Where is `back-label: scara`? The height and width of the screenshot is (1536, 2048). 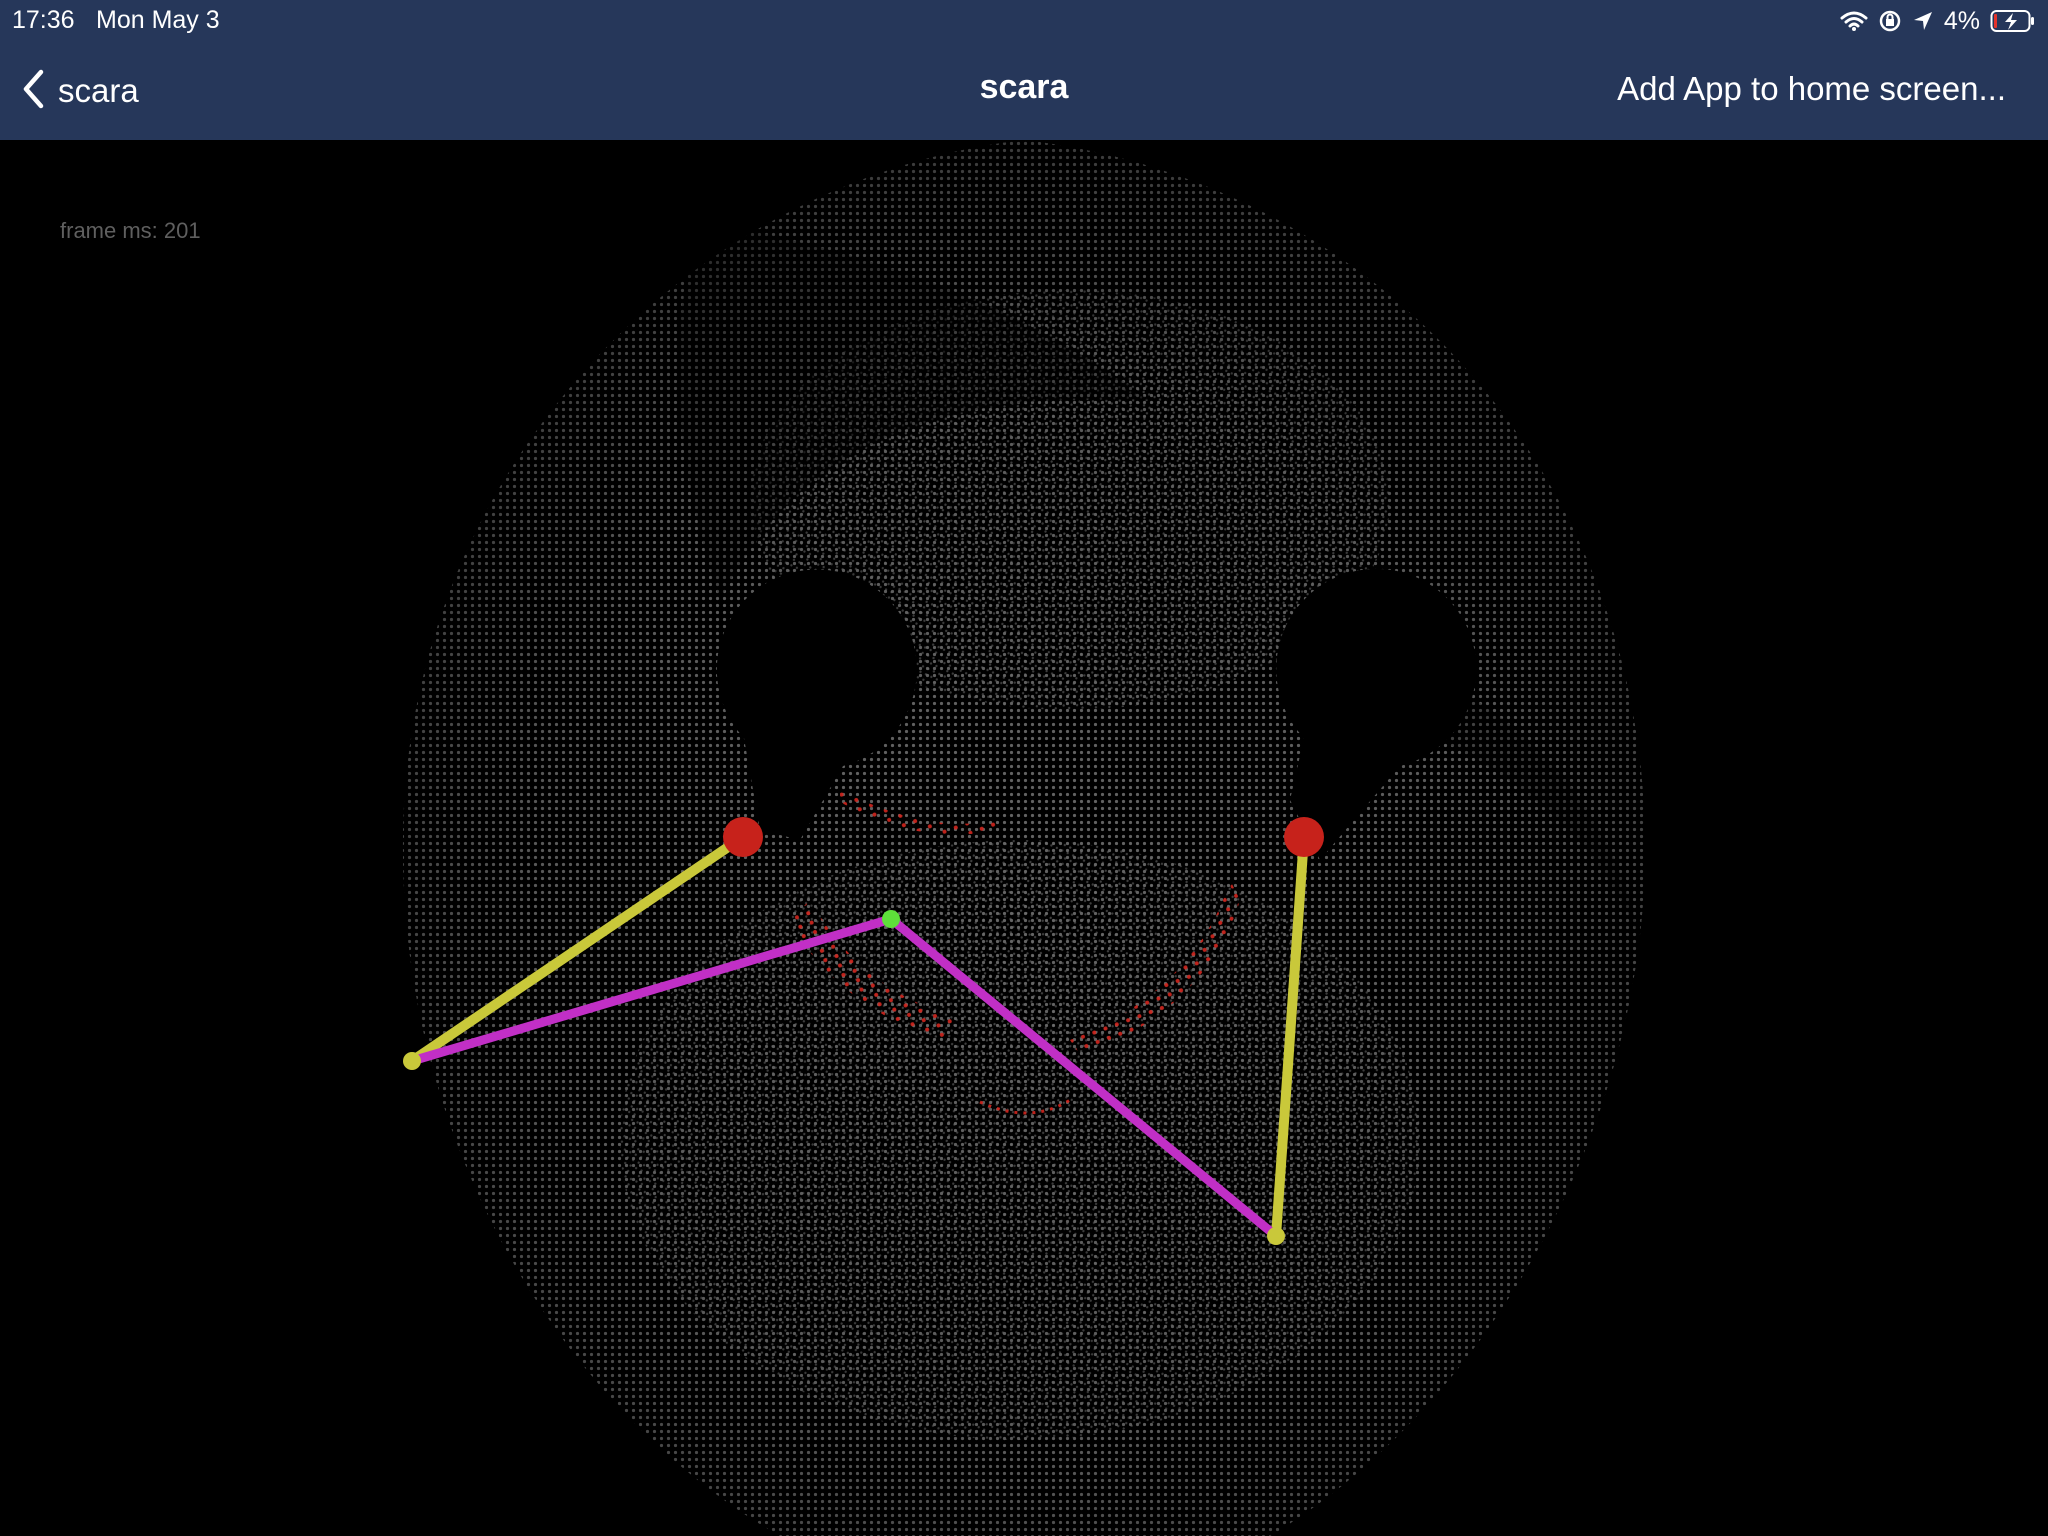
back-label: scara is located at coordinates (98, 90).